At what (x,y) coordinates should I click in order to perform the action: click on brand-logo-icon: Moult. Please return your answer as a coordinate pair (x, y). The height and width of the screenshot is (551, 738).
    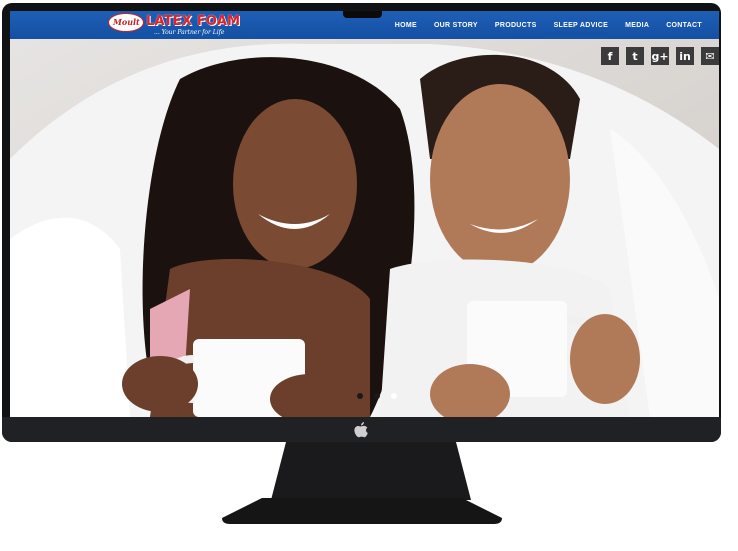
    Looking at the image, I should click on (126, 22).